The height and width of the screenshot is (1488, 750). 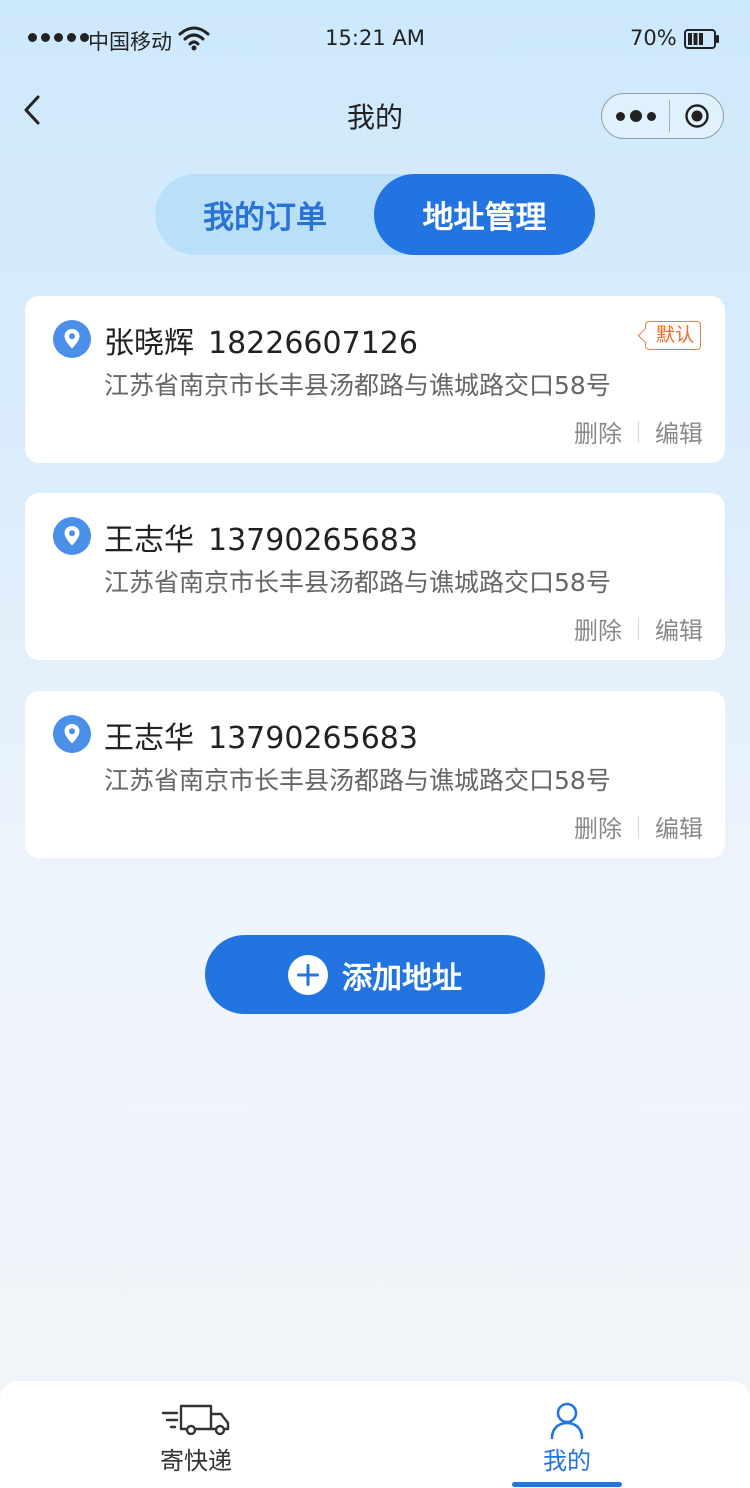 I want to click on add-address-button: 添加地址, so click(x=375, y=974).